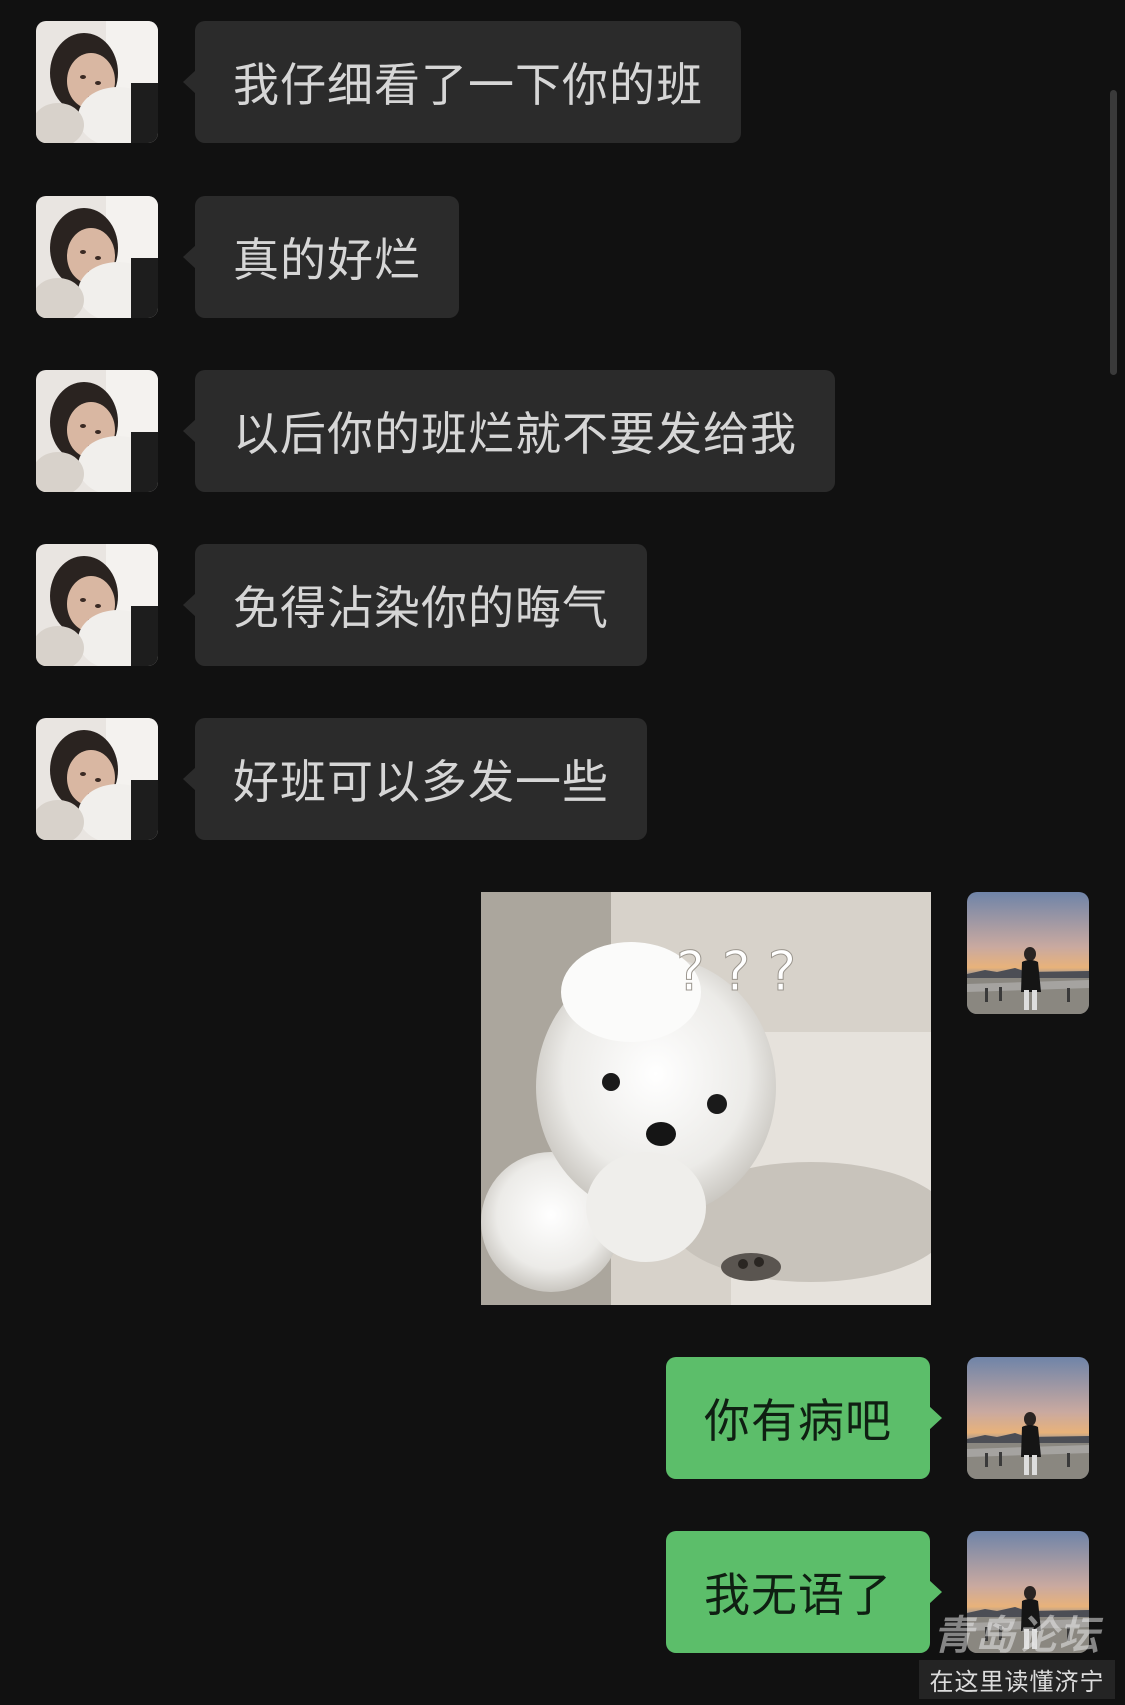 The height and width of the screenshot is (1705, 1125). What do you see at coordinates (798, 1421) in the screenshot?
I see `message-text: 你有病吧` at bounding box center [798, 1421].